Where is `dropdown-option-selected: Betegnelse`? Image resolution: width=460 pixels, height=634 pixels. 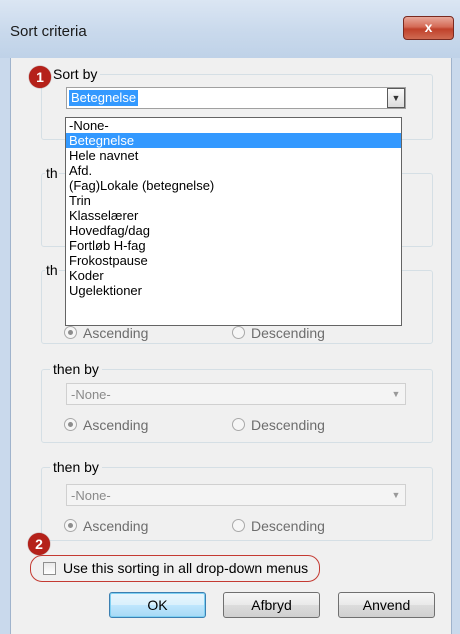 dropdown-option-selected: Betegnelse is located at coordinates (233, 140).